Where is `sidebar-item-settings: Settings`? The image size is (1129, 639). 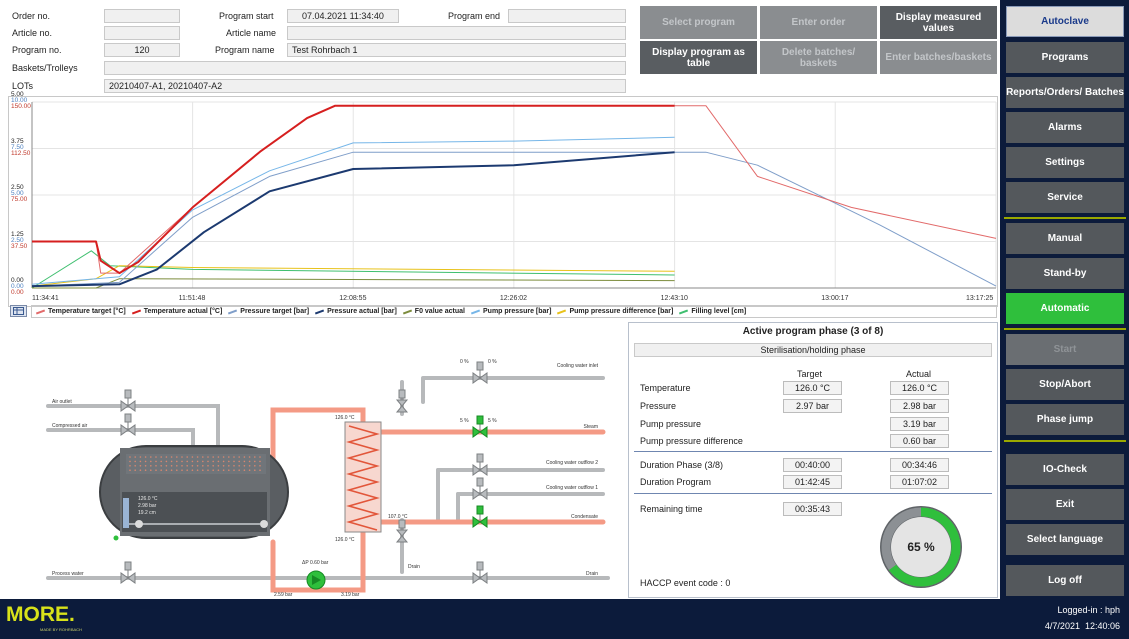
sidebar-item-settings: Settings is located at coordinates (1065, 162).